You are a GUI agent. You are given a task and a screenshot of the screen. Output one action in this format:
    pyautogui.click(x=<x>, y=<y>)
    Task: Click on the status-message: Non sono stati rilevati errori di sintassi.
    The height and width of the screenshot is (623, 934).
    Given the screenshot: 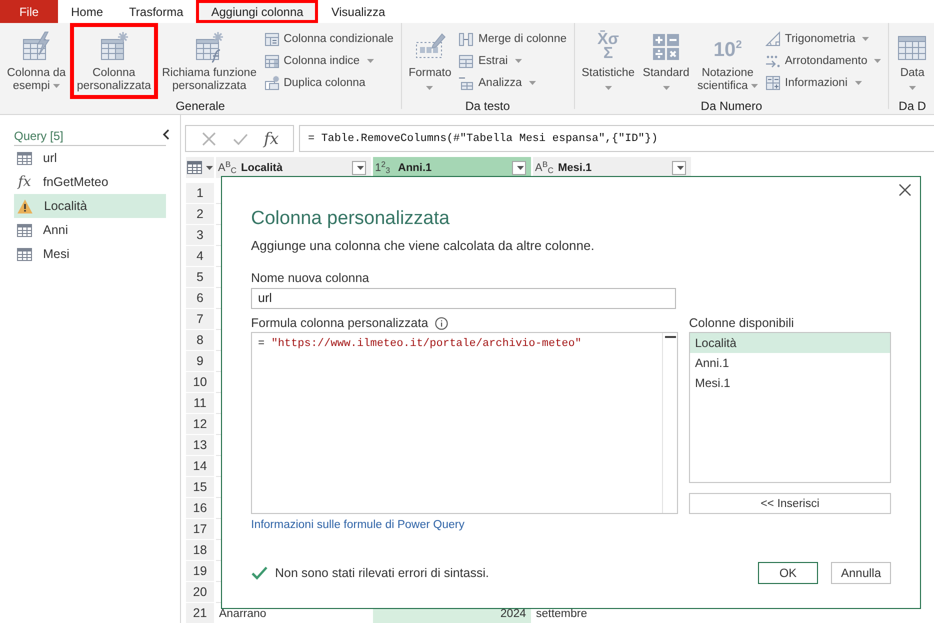 What is the action you would take?
    pyautogui.click(x=382, y=573)
    